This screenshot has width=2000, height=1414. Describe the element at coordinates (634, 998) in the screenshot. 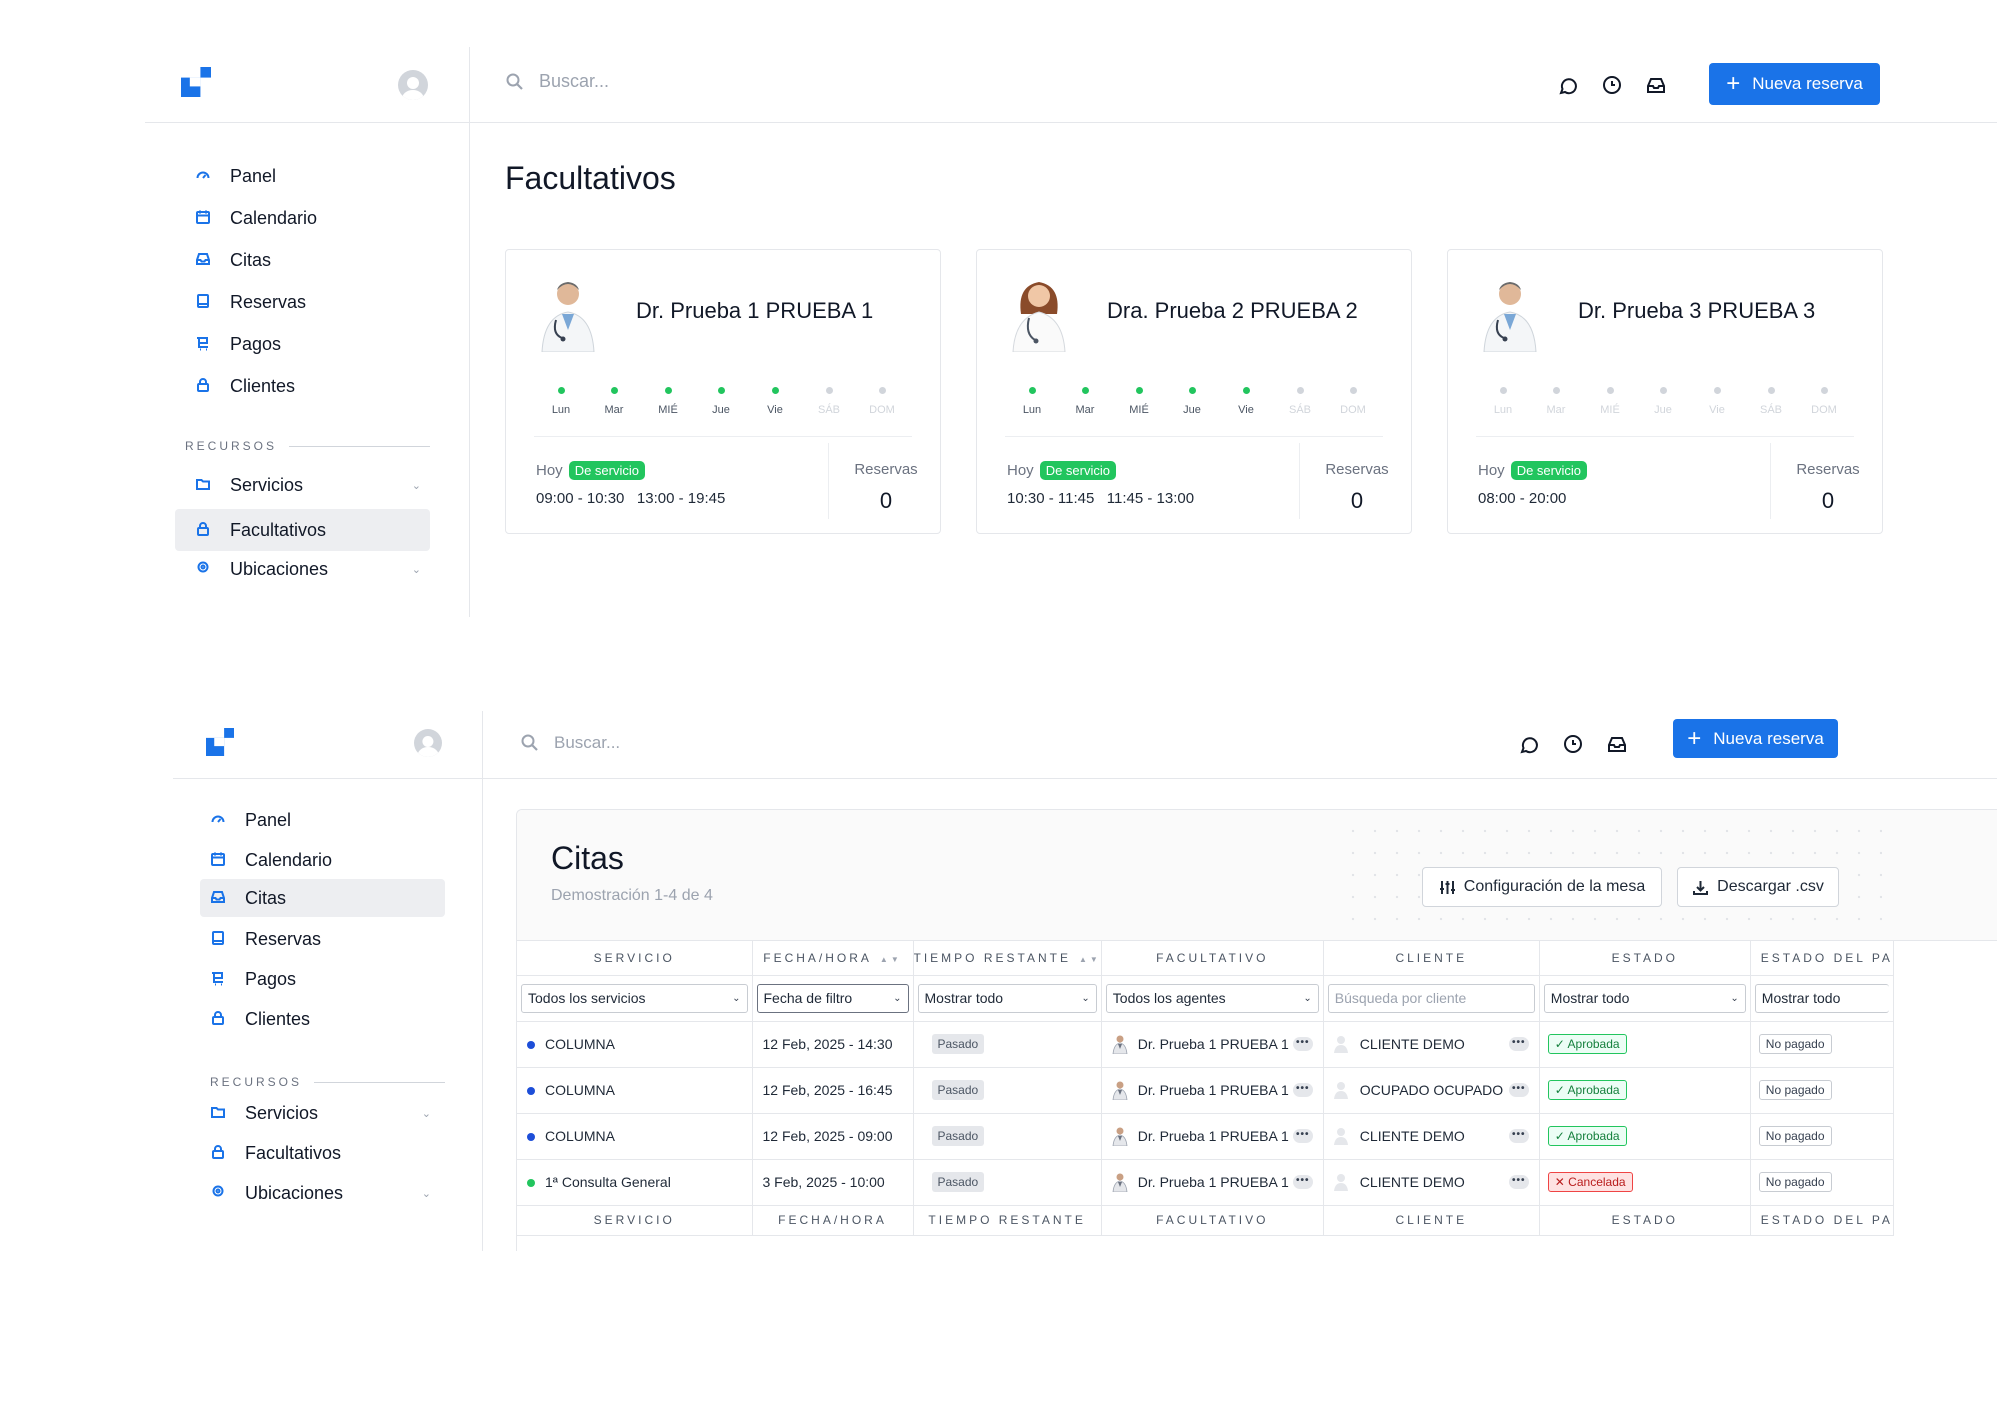

I see `service-filter-select: Todos los servicios ⌄` at that location.